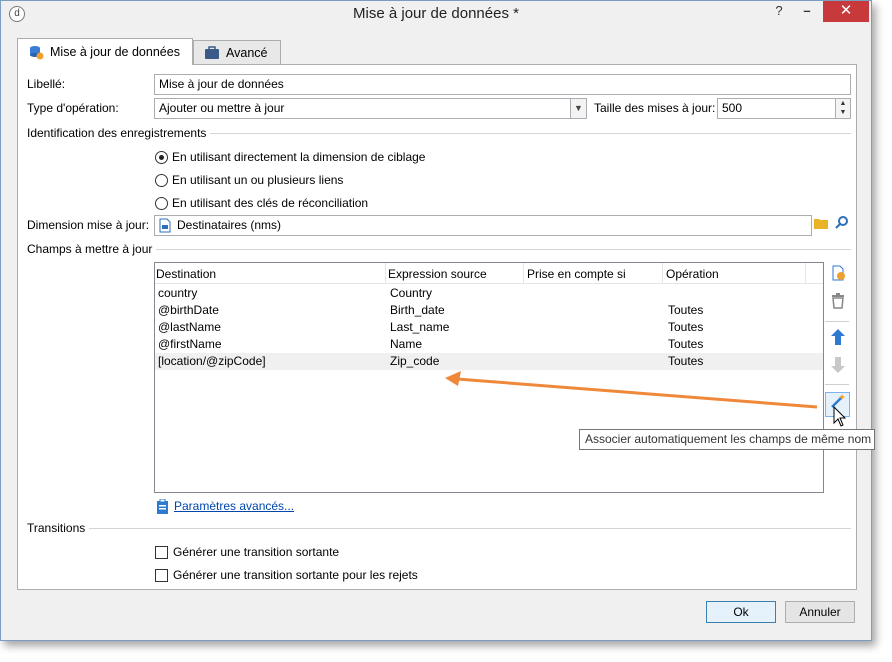  I want to click on chevron-down-icon: ▼, so click(578, 108).